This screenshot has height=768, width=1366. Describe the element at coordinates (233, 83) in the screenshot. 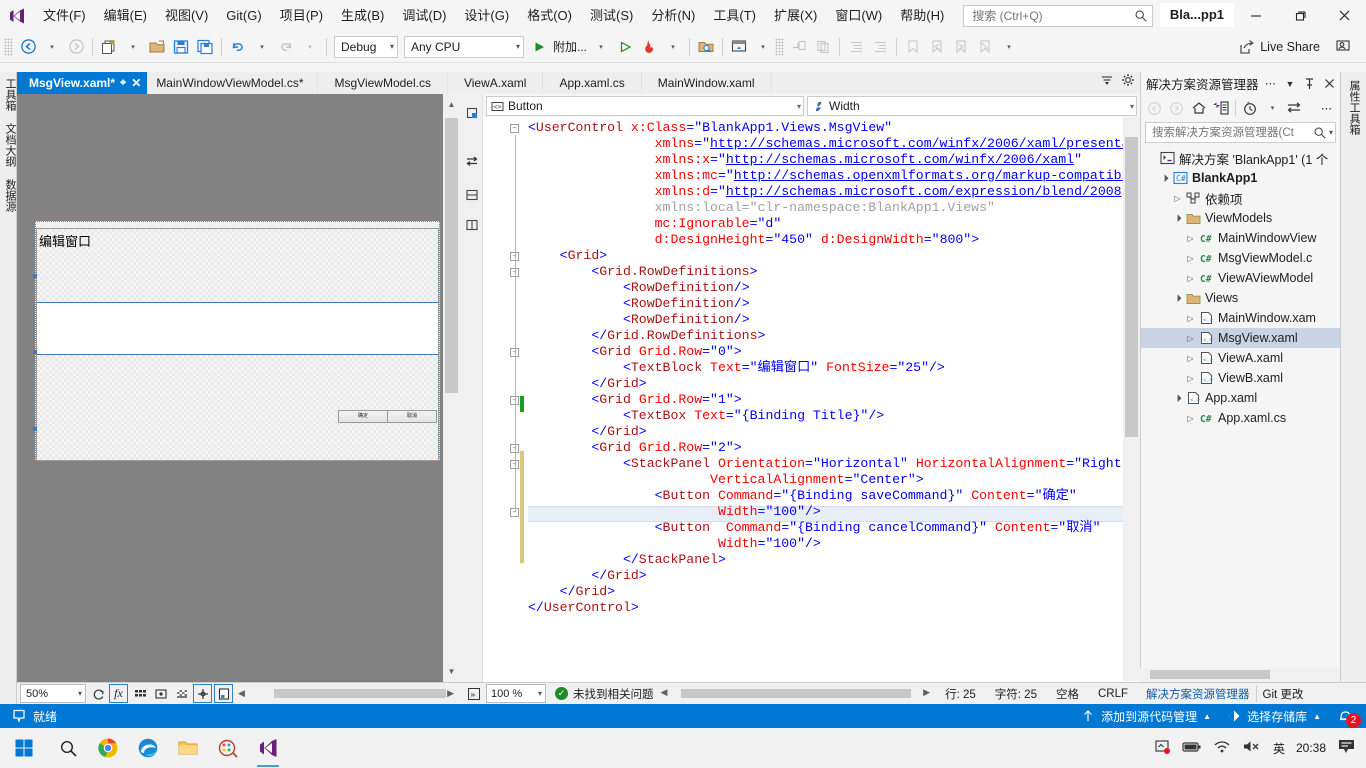

I see `document-tab-1: MainWindowViewModel.cs*` at that location.